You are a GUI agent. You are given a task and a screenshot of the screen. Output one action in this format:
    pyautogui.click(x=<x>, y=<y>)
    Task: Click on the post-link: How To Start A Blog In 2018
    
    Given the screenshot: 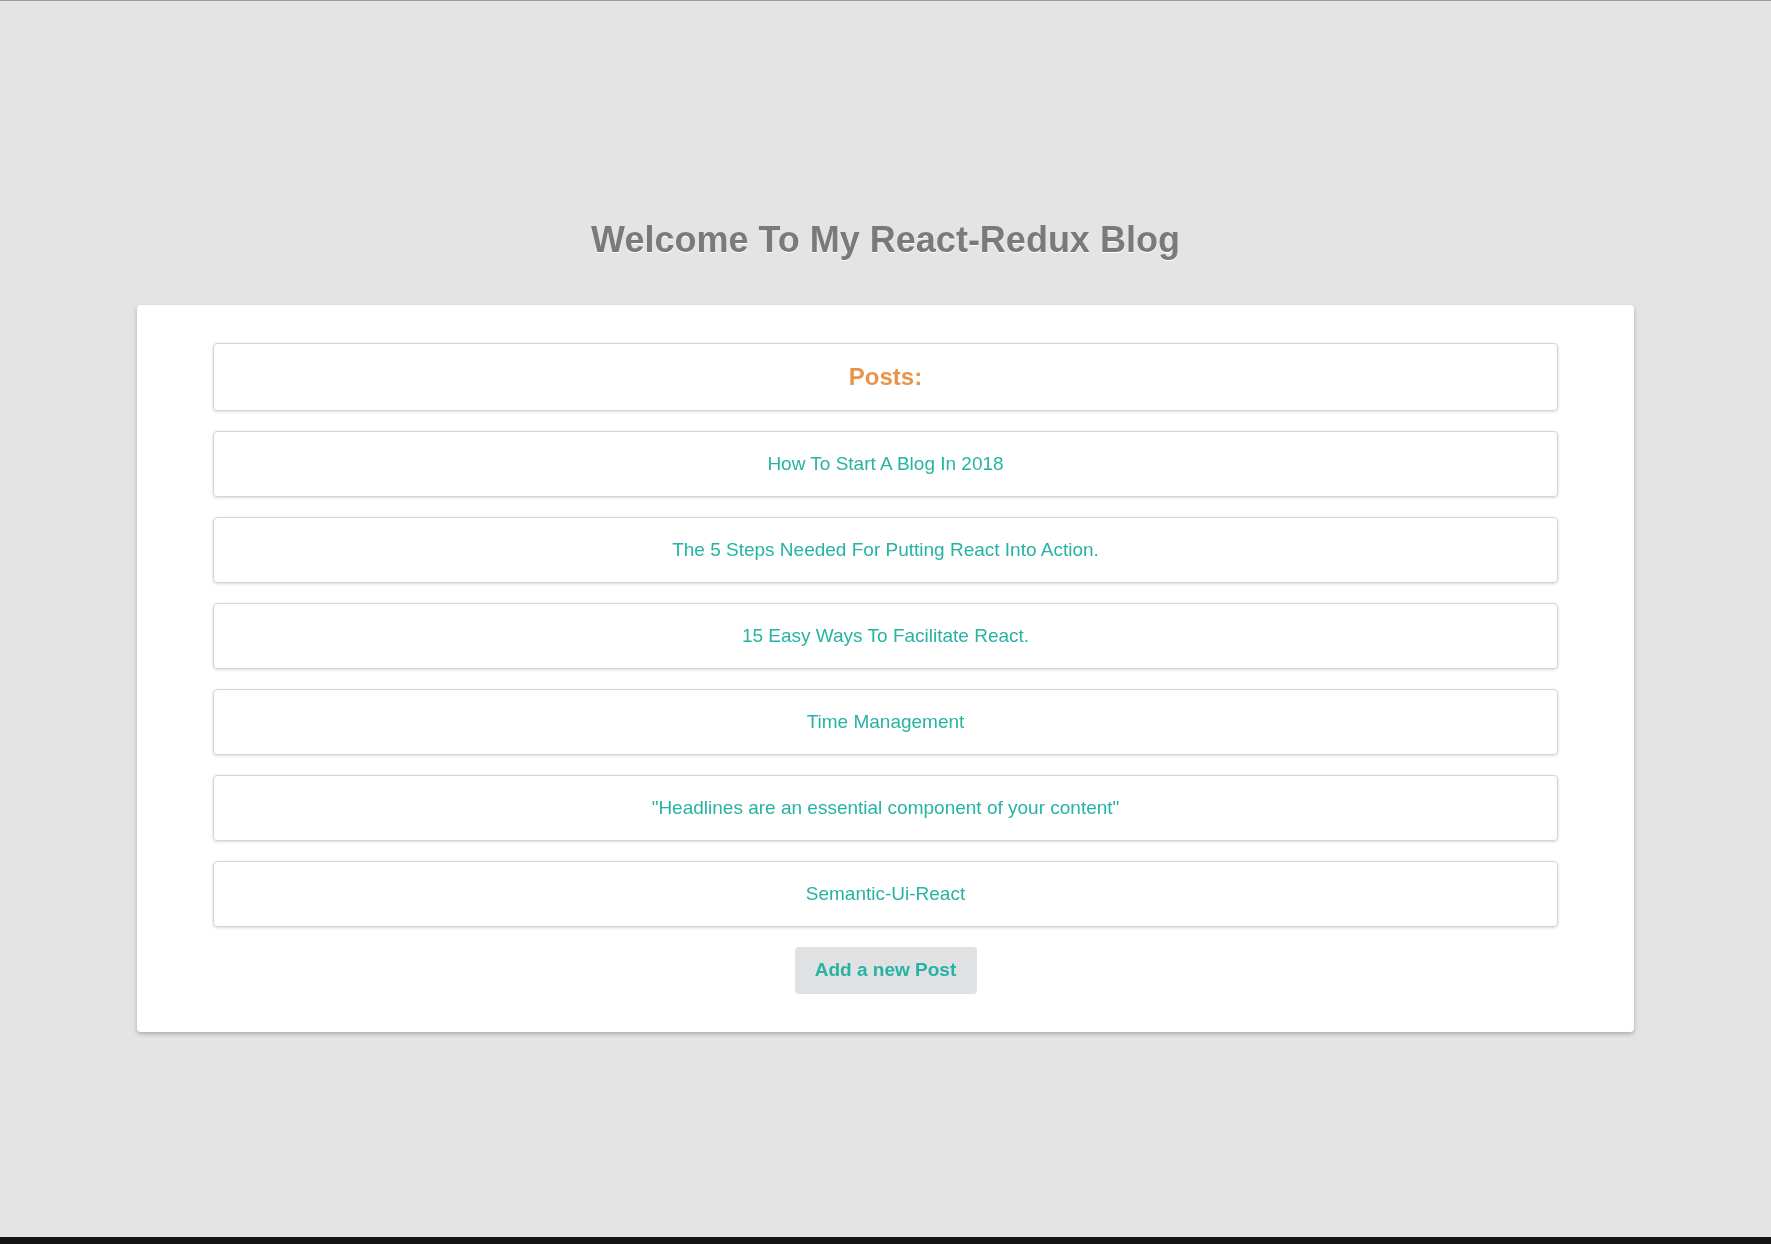 What is the action you would take?
    pyautogui.click(x=885, y=464)
    